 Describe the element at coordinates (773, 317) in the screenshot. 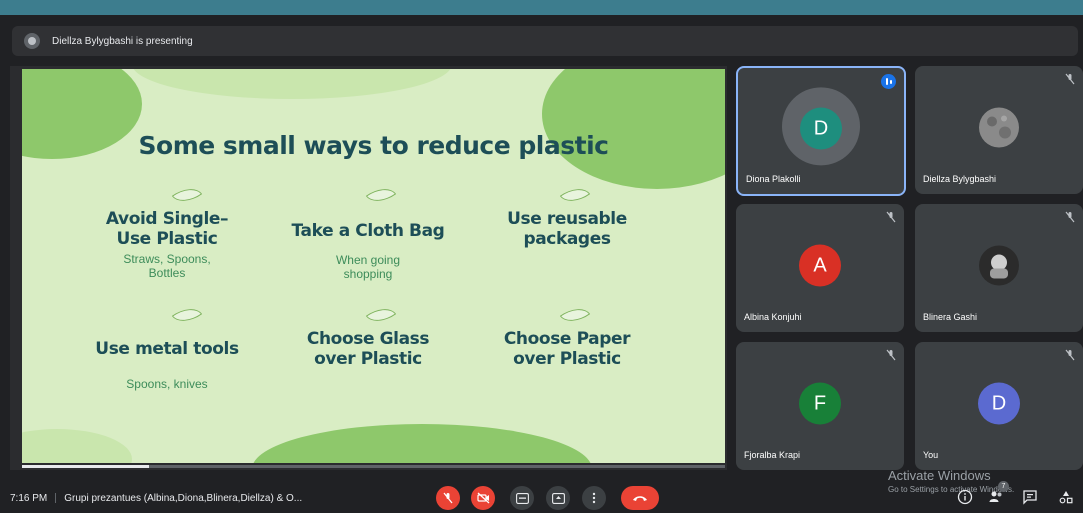

I see `participant-name: Albina Konjuhi` at that location.